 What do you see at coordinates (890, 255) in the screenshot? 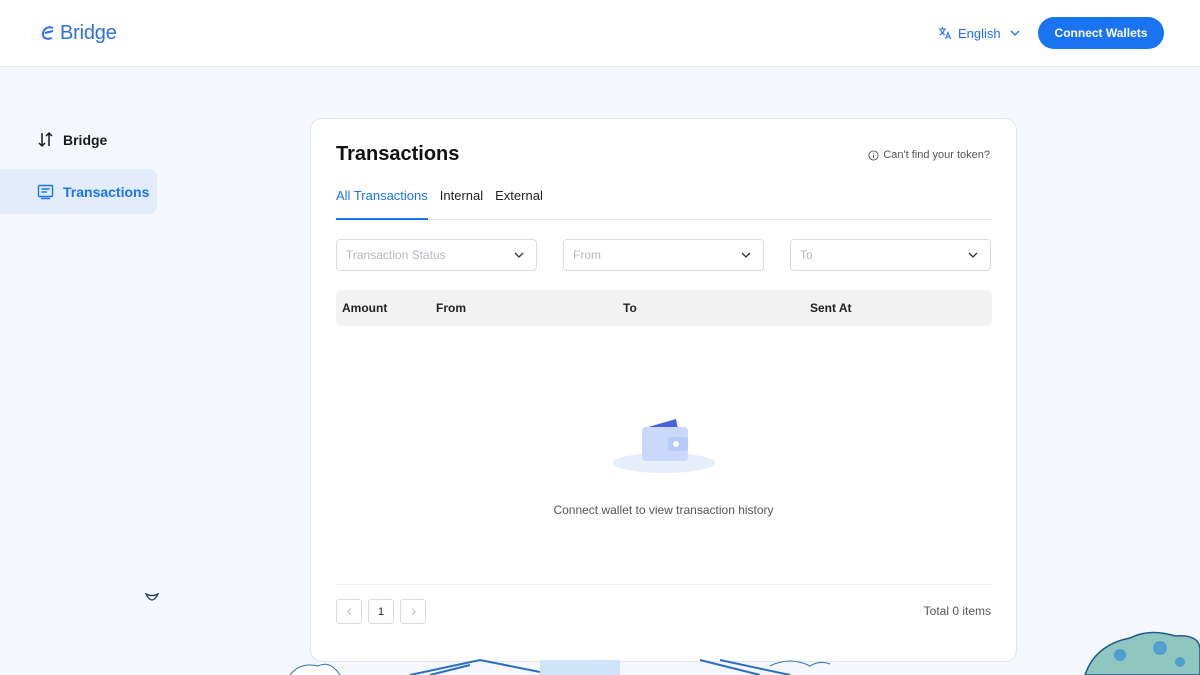
I see `to-select: To` at bounding box center [890, 255].